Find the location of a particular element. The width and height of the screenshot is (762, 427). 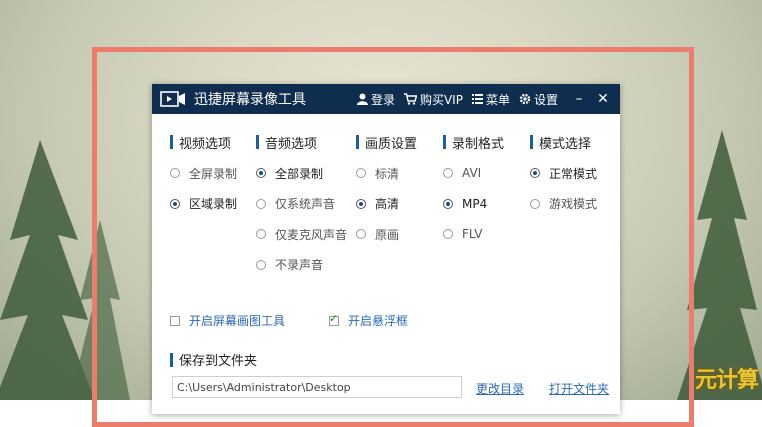

close-button: ✕ is located at coordinates (603, 99).